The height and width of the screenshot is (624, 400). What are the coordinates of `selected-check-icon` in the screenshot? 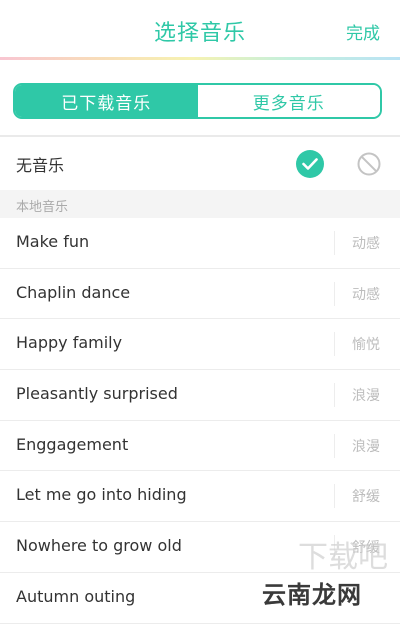 It's located at (310, 164).